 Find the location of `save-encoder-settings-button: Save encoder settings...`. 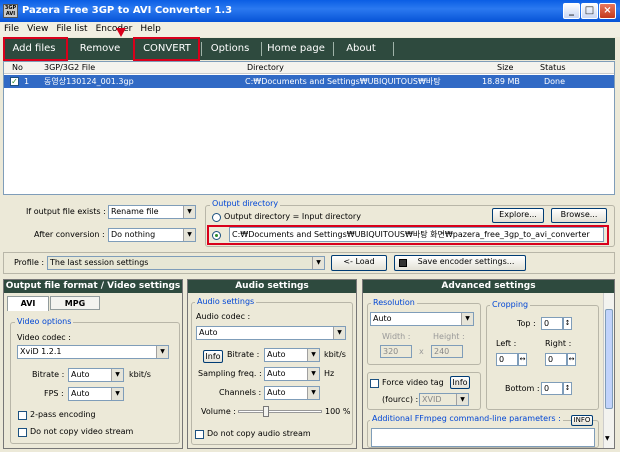

save-encoder-settings-button: Save encoder settings... is located at coordinates (460, 263).